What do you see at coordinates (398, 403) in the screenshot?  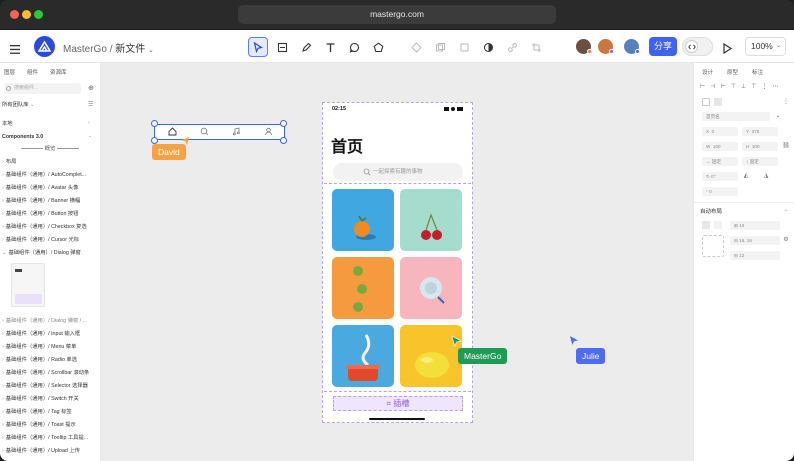 I see `slot-placeholder: ⌗ 插槽` at bounding box center [398, 403].